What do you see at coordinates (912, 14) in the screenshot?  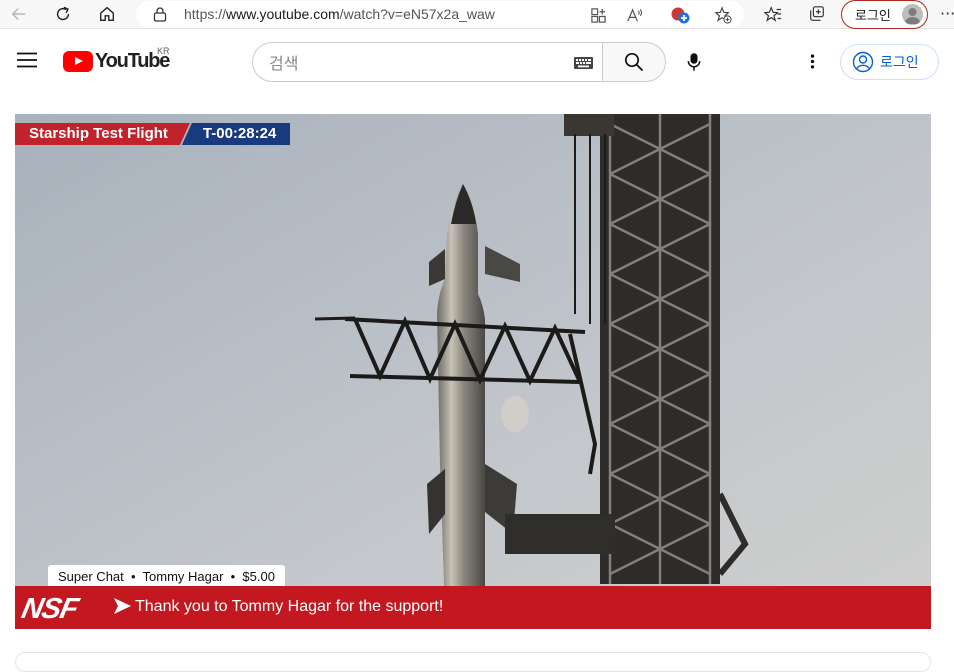 I see `profile-icon` at bounding box center [912, 14].